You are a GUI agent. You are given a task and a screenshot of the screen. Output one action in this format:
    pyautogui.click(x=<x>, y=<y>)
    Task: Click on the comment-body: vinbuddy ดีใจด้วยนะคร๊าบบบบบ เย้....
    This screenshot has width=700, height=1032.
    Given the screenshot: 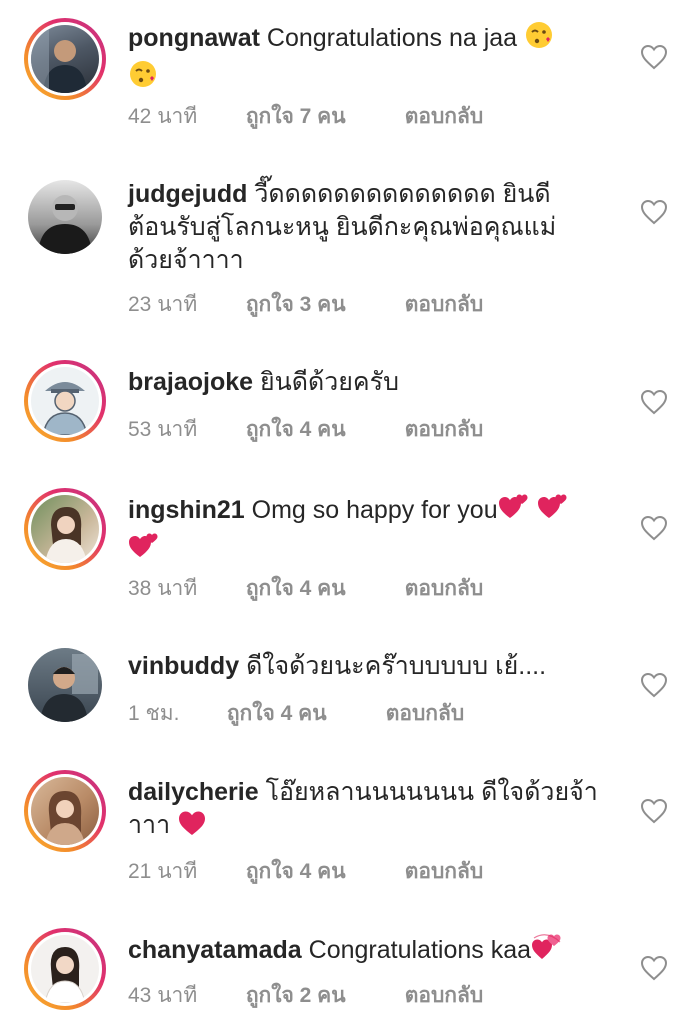 What is the action you would take?
    pyautogui.click(x=363, y=666)
    